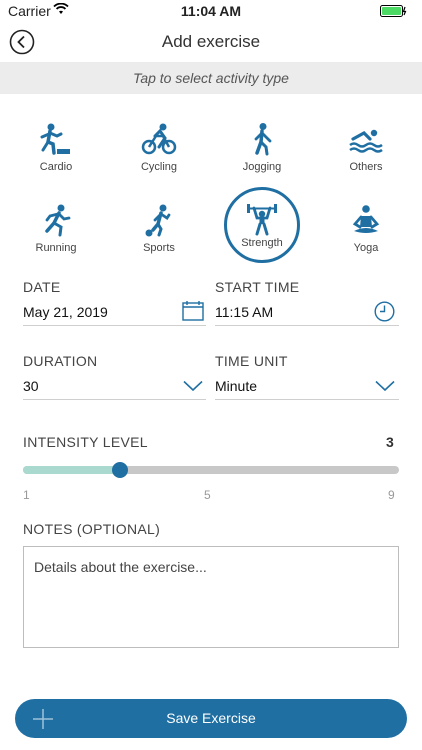  I want to click on date-label: DATE, so click(42, 287).